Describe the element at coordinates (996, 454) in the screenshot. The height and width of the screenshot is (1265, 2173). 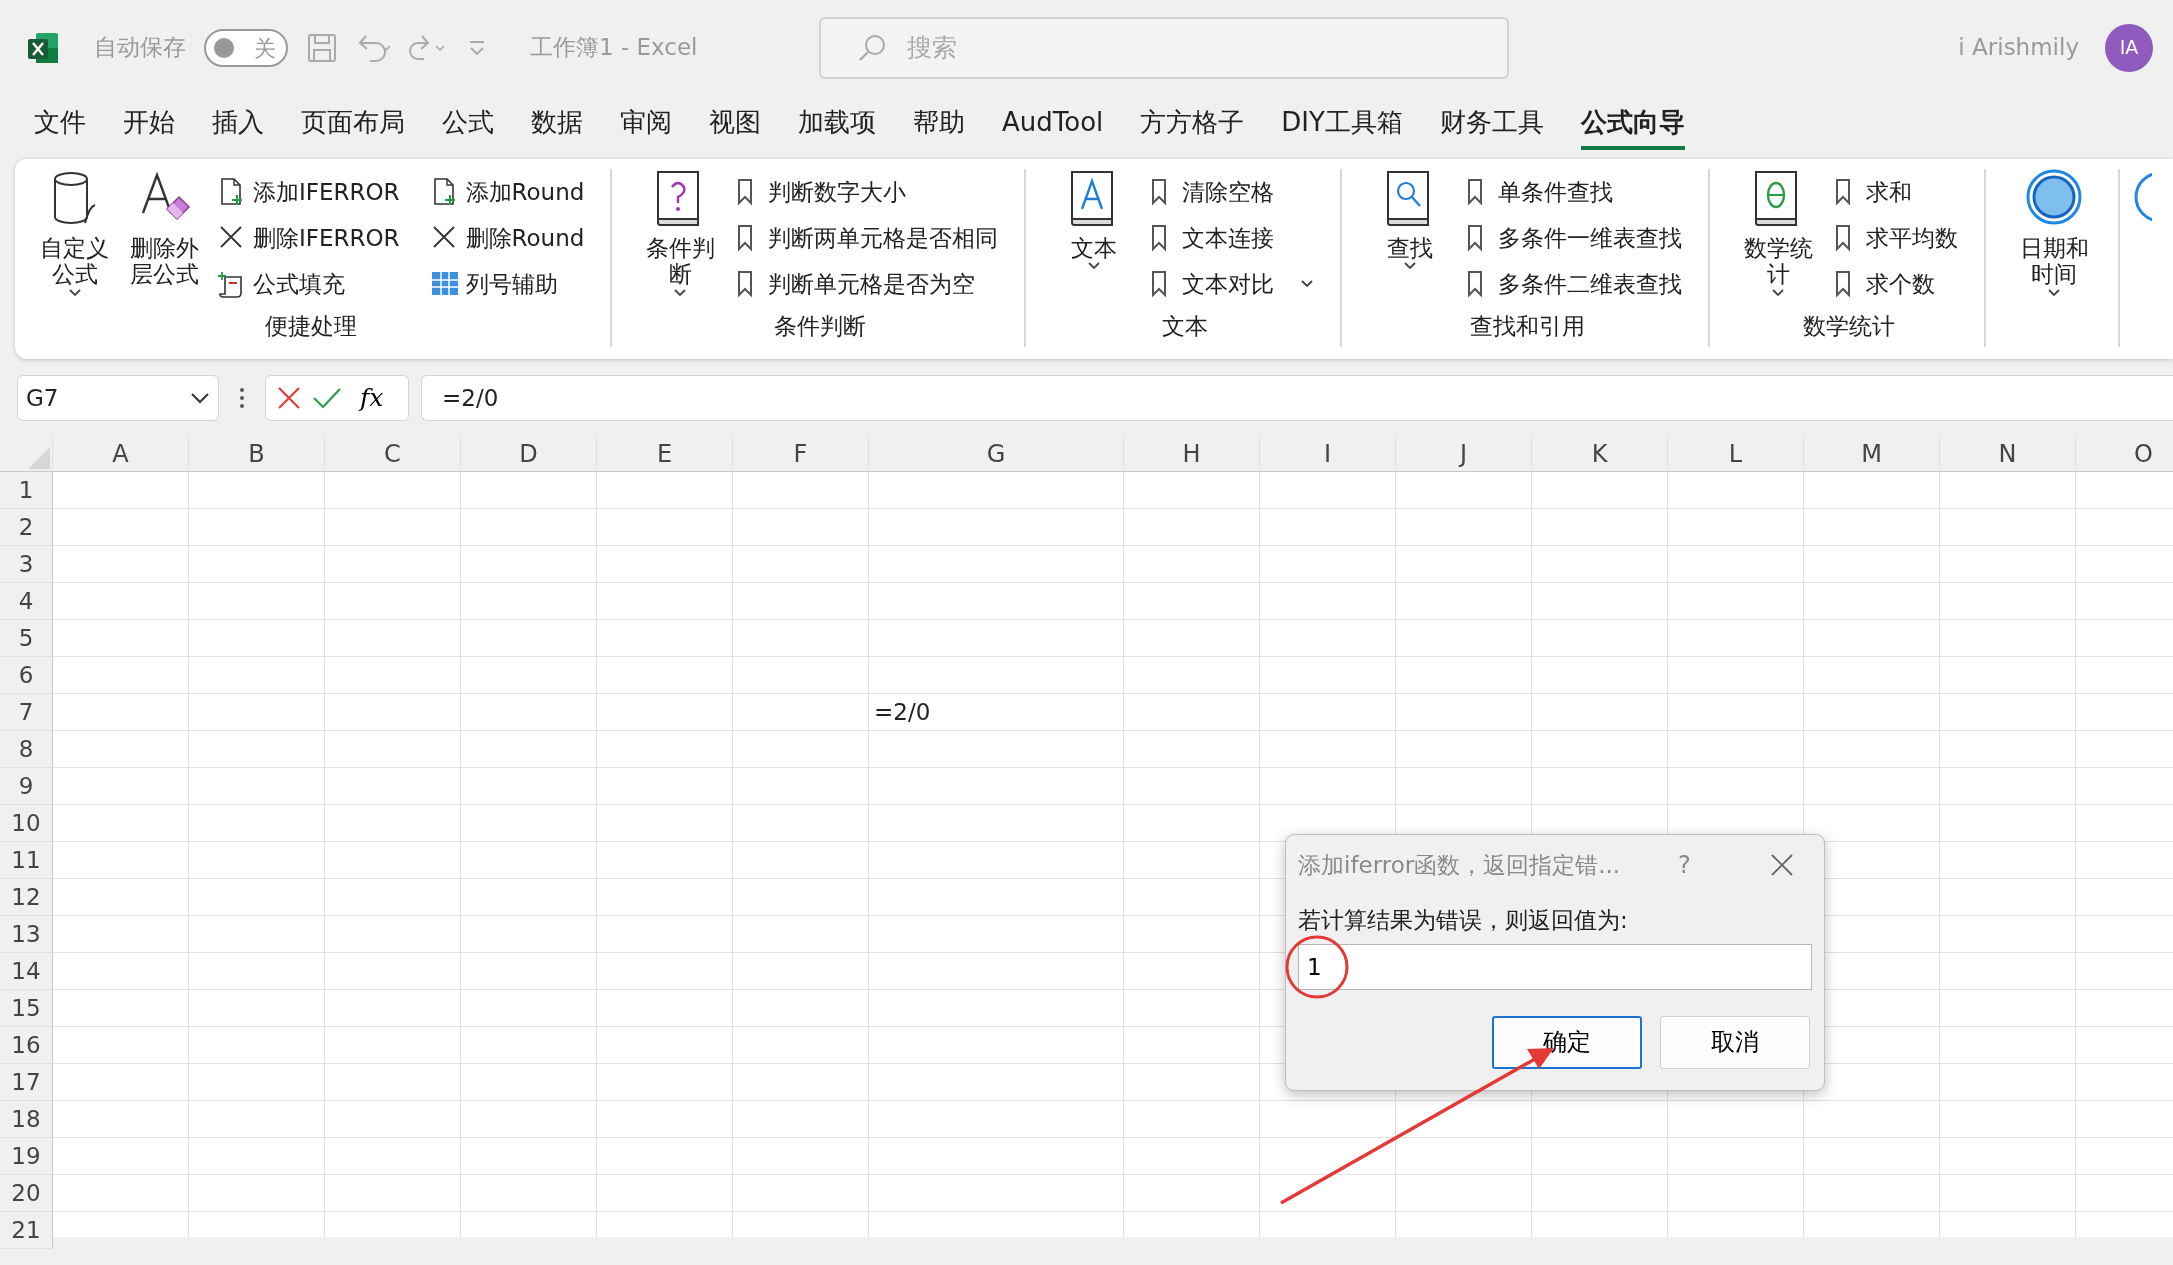
I see `column-header: G` at that location.